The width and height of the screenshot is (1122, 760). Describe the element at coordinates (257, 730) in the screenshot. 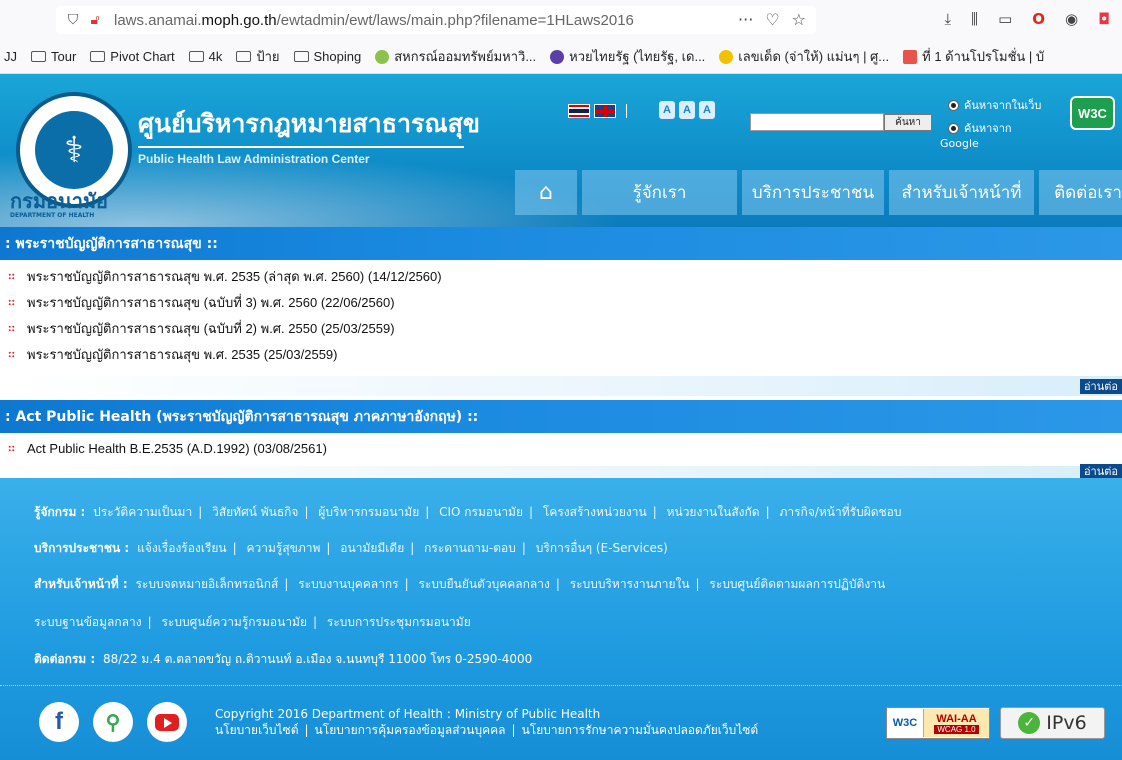

I see `policy-link: นโยบายเว็บไซต์` at that location.